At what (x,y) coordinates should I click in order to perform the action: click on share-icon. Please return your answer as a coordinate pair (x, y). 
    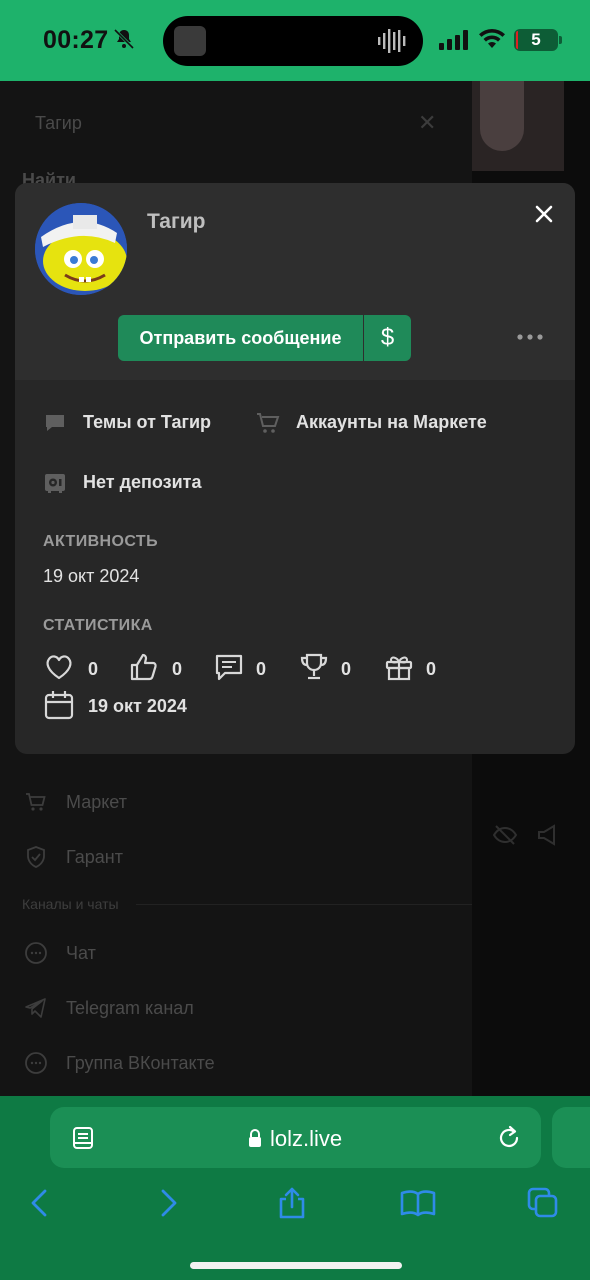
    Looking at the image, I should click on (292, 1203).